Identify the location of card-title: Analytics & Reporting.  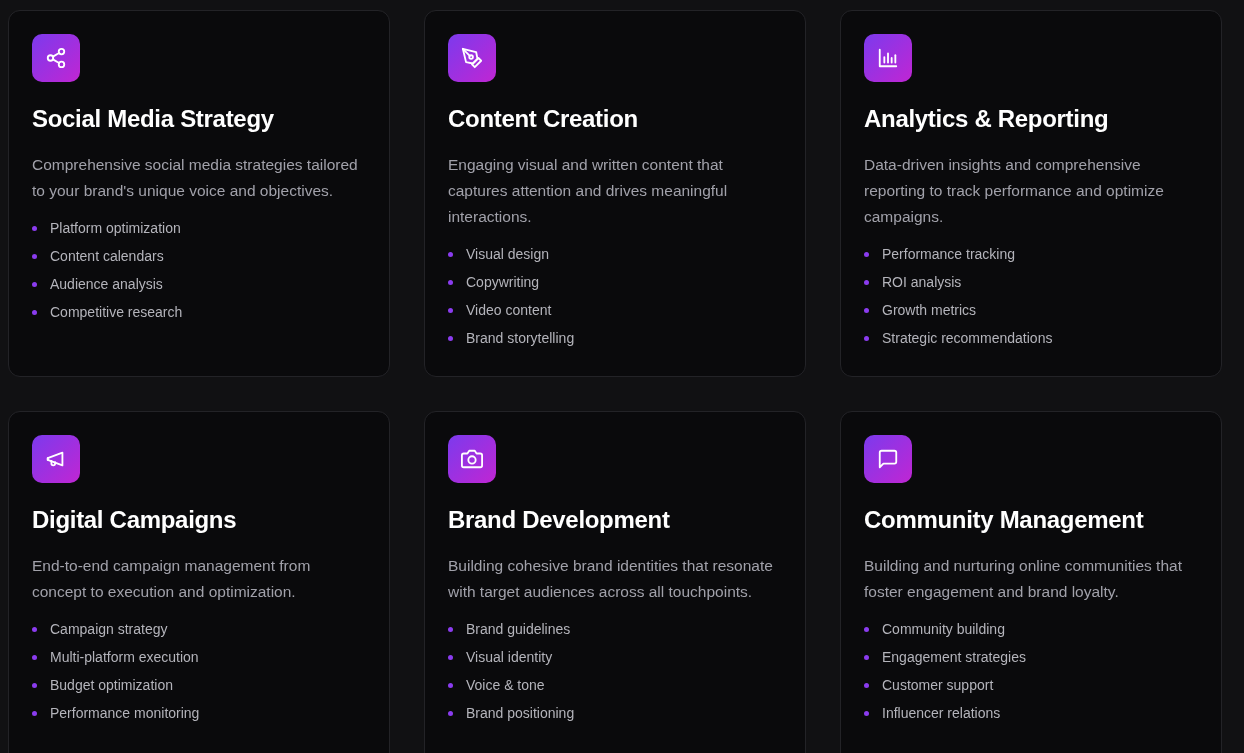
(987, 119).